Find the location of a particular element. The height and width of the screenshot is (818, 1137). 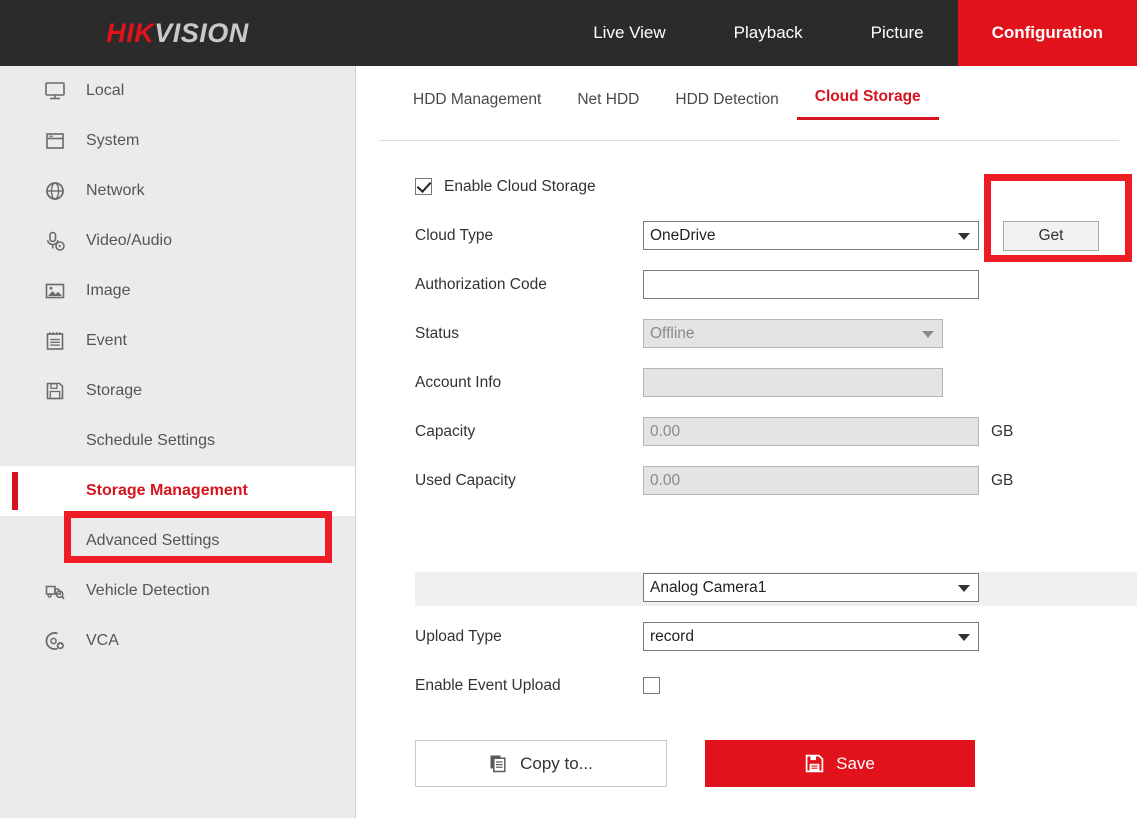

cloud-type-select: OneDrive is located at coordinates (811, 235).